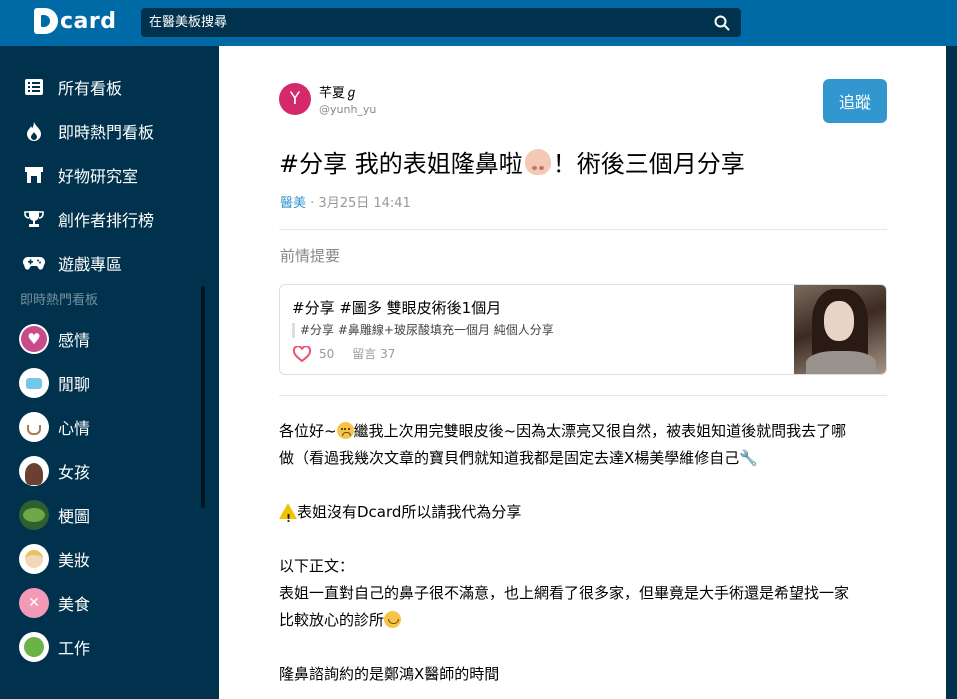 Image resolution: width=957 pixels, height=699 pixels. What do you see at coordinates (109, 471) in the screenshot?
I see `board-item: 女孩` at bounding box center [109, 471].